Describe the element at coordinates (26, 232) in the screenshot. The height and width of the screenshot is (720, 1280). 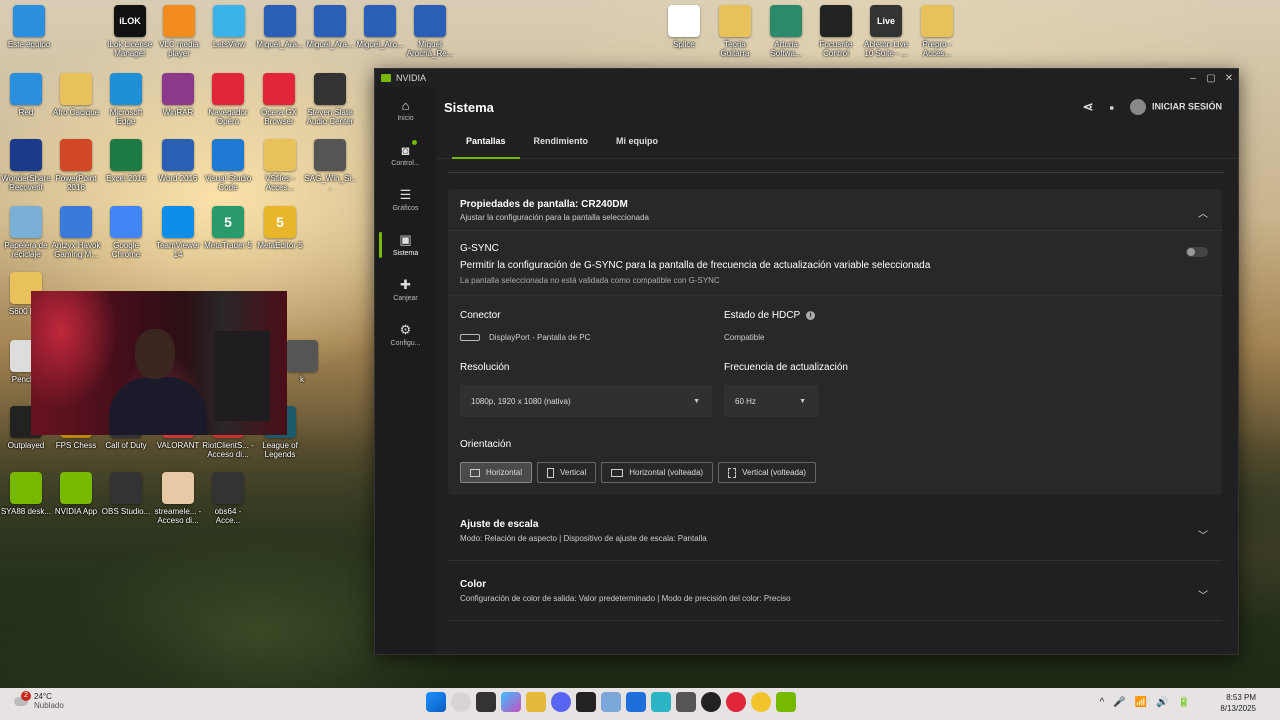
I see `desktop-icon: Papelera de reciclaje` at that location.